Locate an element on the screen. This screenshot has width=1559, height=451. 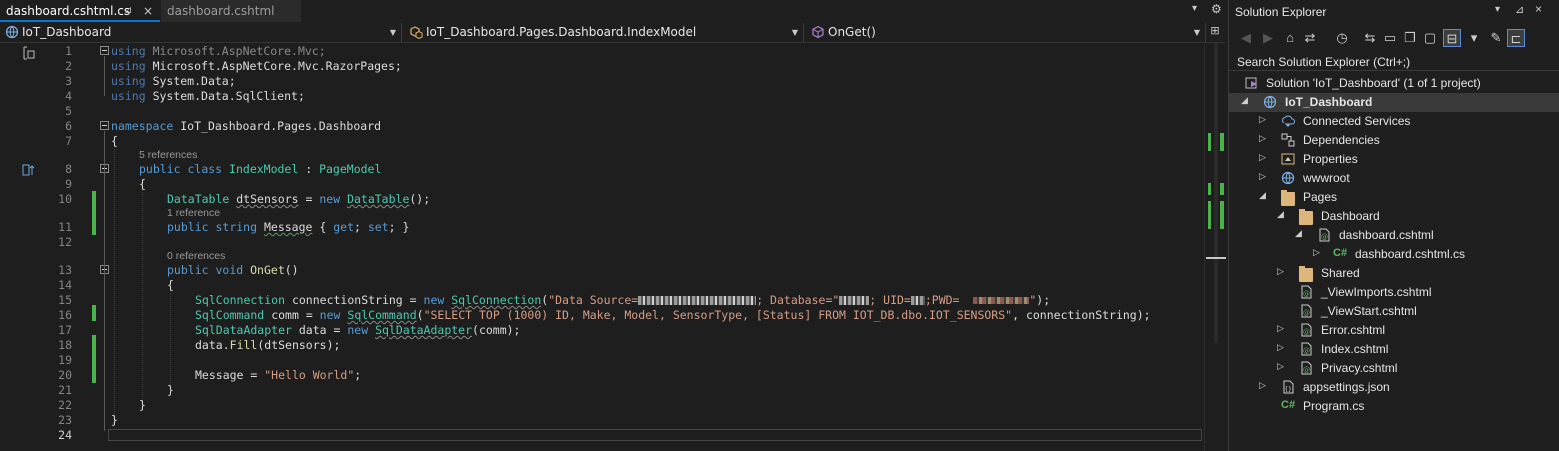
member-dropdown: OnGet() ▼ is located at coordinates (1006, 32).